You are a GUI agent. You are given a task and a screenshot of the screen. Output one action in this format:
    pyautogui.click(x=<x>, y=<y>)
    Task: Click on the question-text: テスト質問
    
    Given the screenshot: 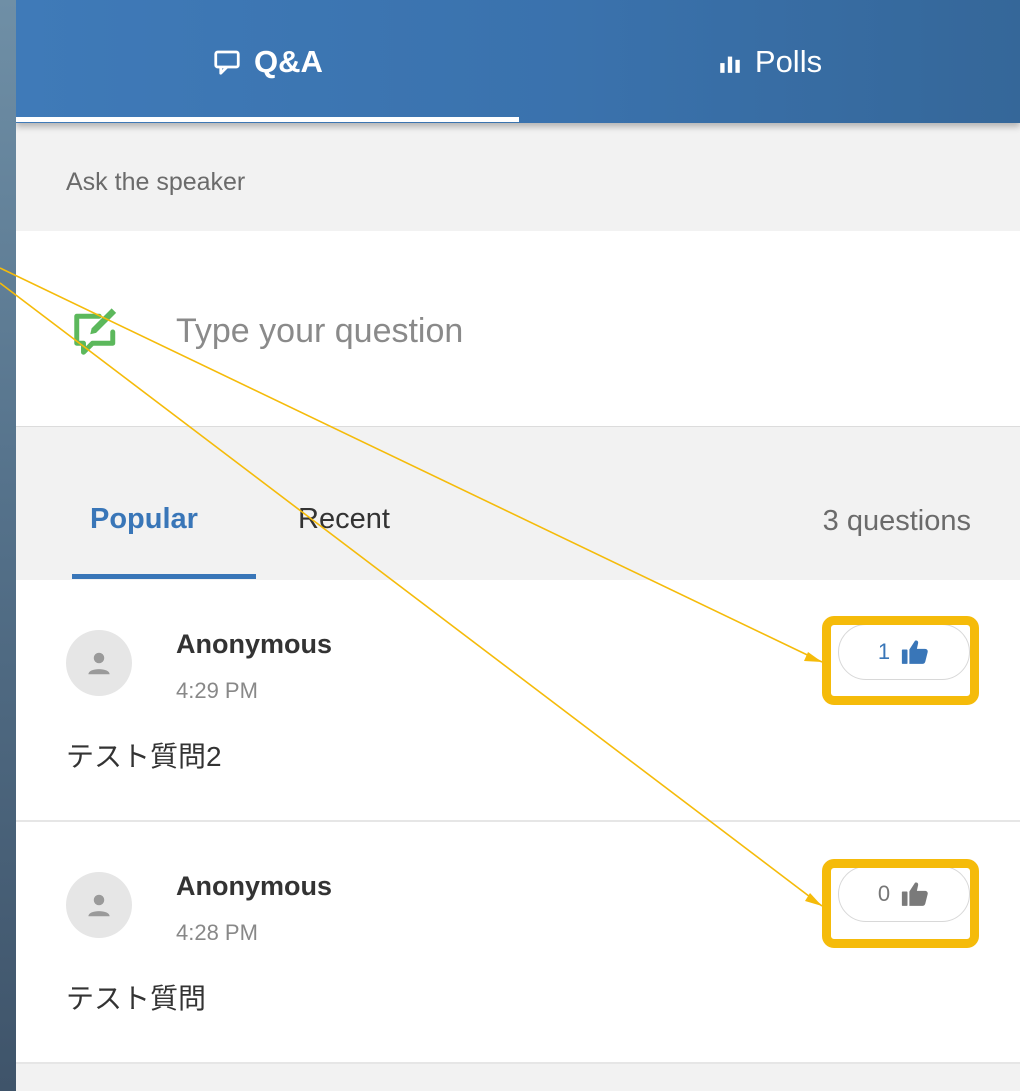 What is the action you would take?
    pyautogui.click(x=136, y=998)
    